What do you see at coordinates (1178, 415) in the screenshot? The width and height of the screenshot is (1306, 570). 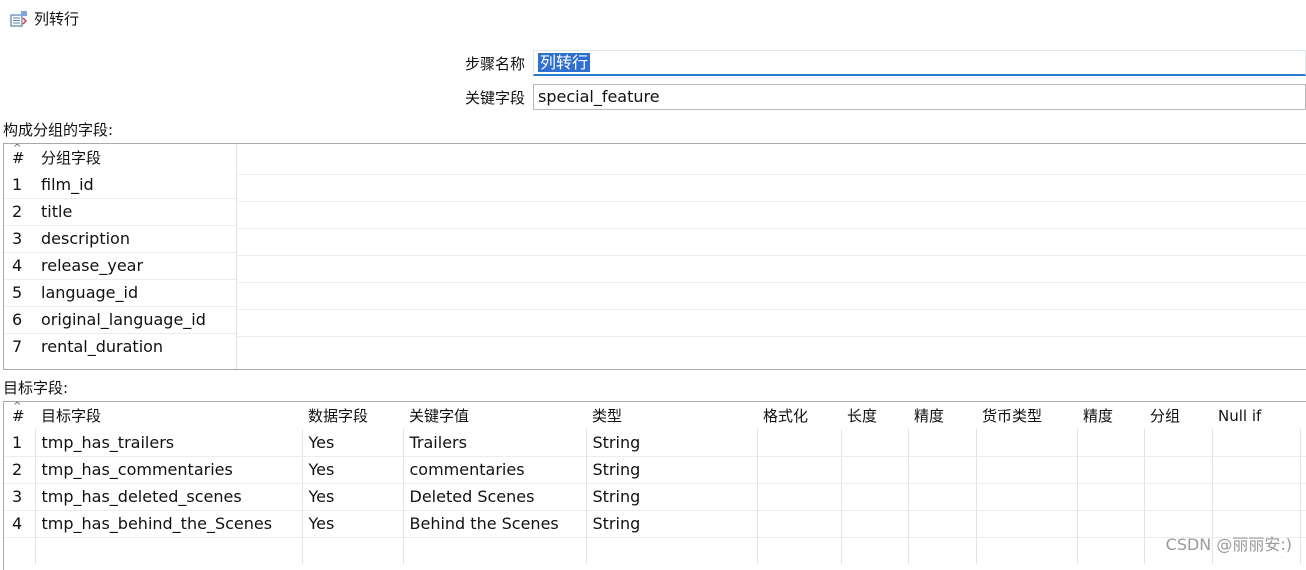 I see `column-header-group: 分组` at bounding box center [1178, 415].